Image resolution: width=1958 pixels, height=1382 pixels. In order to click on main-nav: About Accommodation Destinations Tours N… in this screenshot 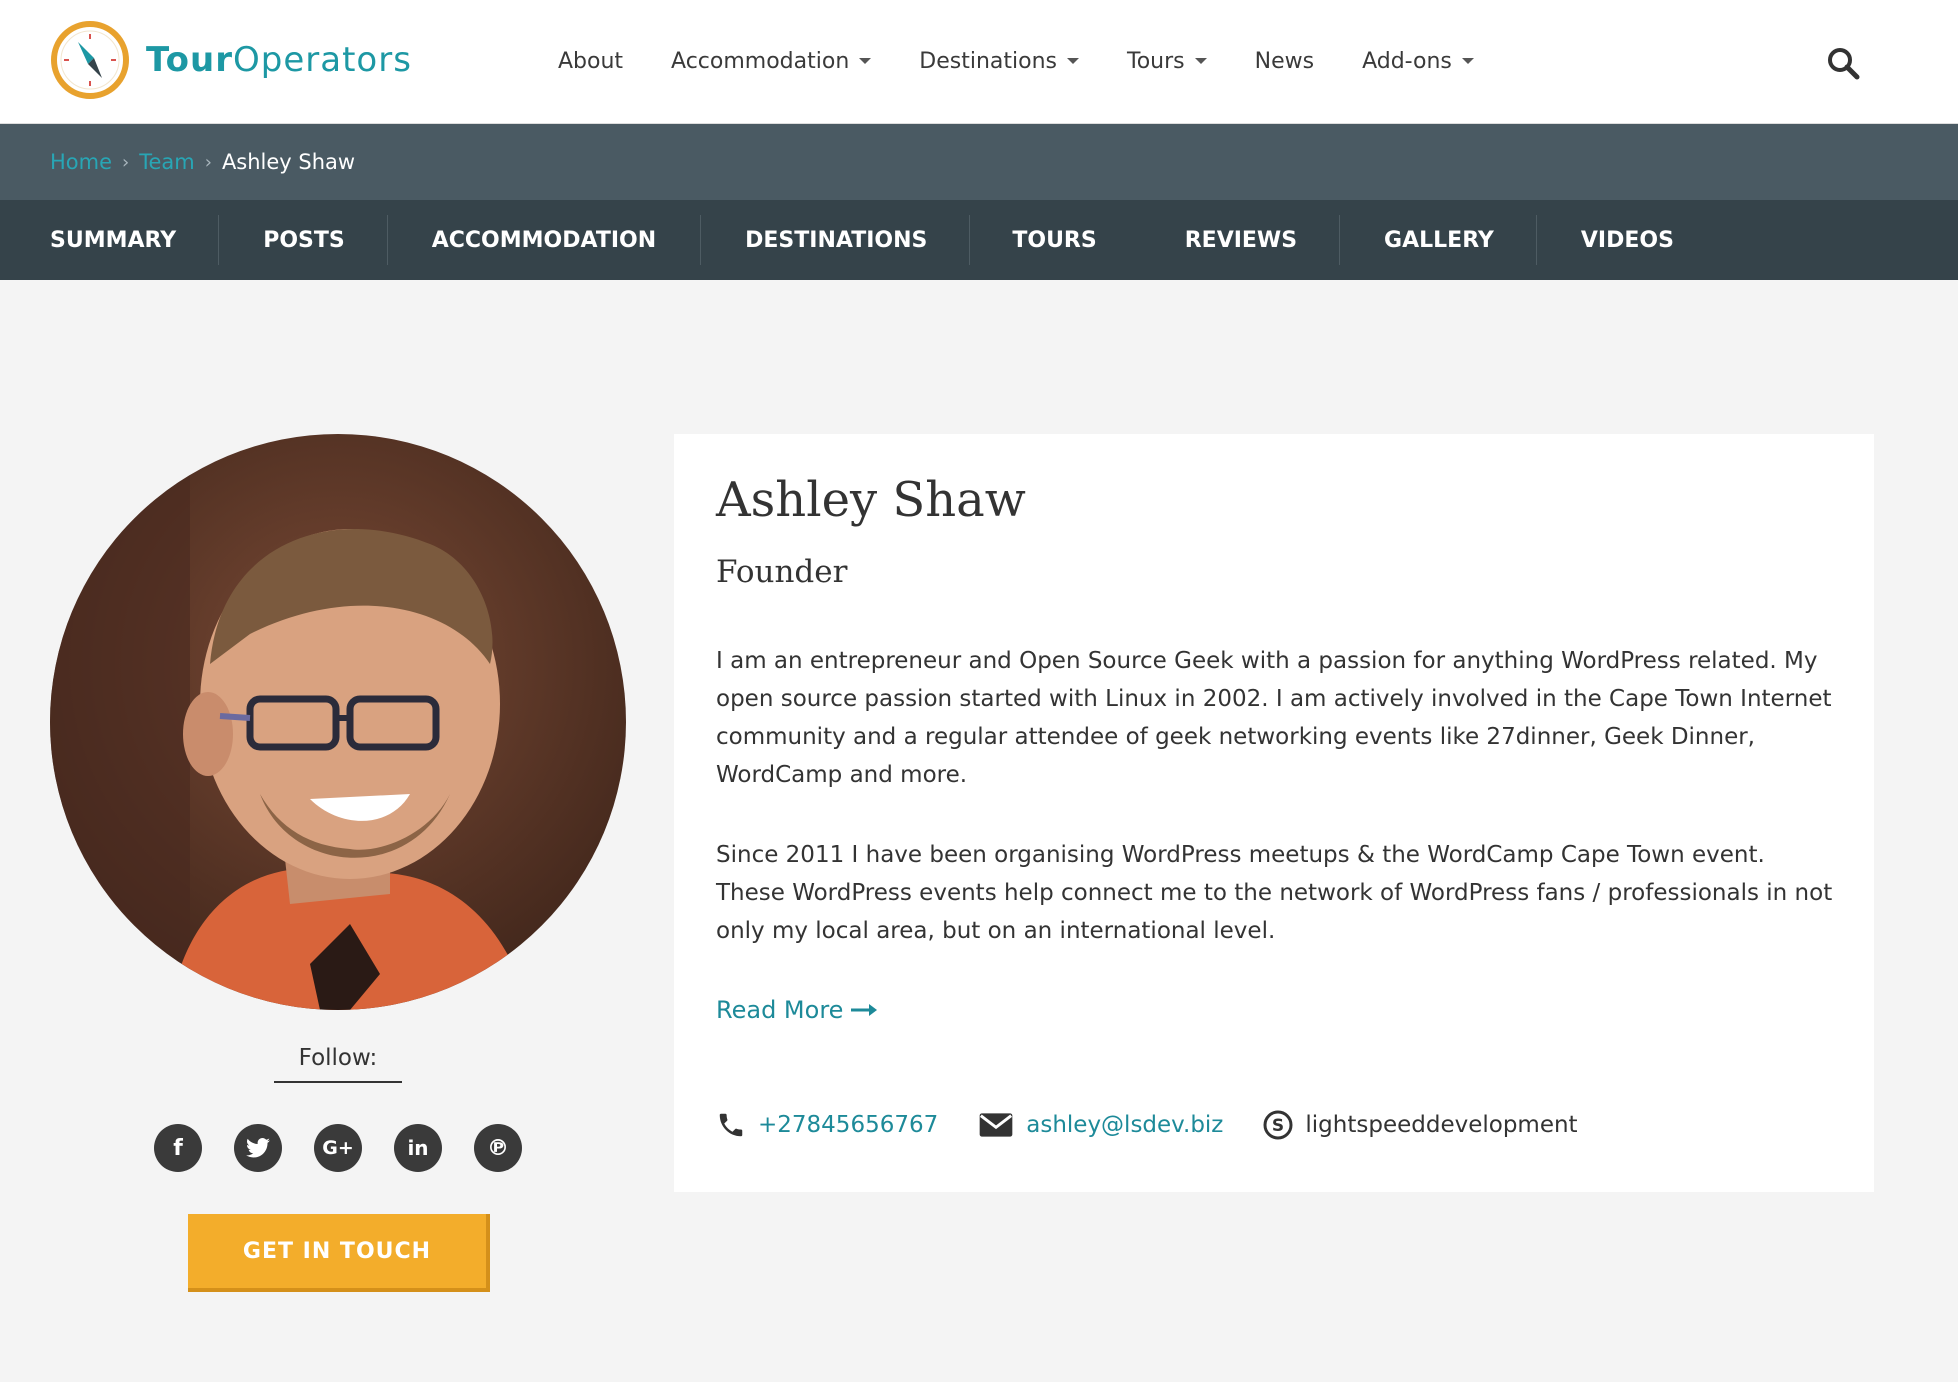, I will do `click(1040, 61)`.